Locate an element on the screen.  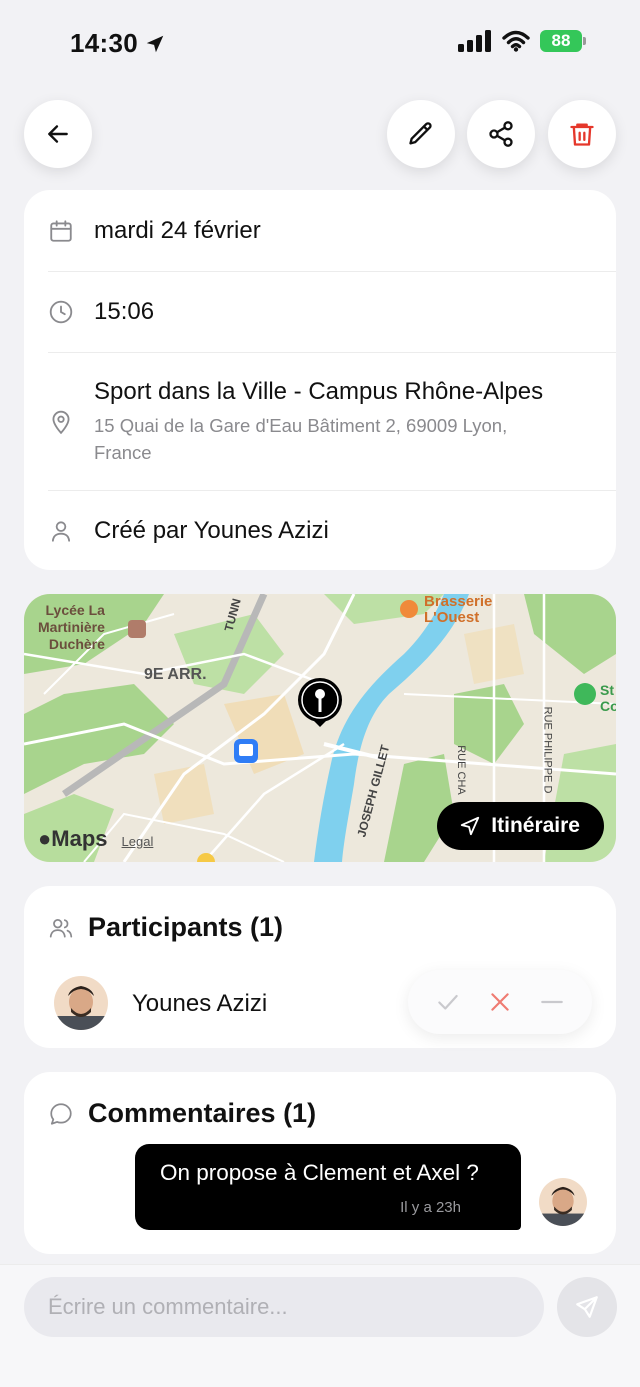
map-label-lycee-line3: Duchère is located at coordinates (76, 644).